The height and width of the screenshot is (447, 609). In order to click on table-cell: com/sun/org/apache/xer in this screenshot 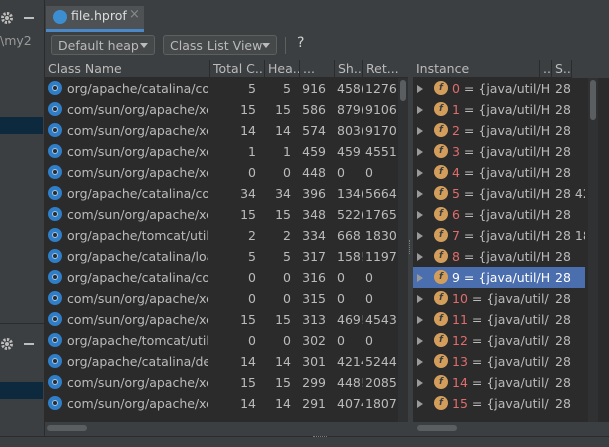, I will do `click(137, 130)`.